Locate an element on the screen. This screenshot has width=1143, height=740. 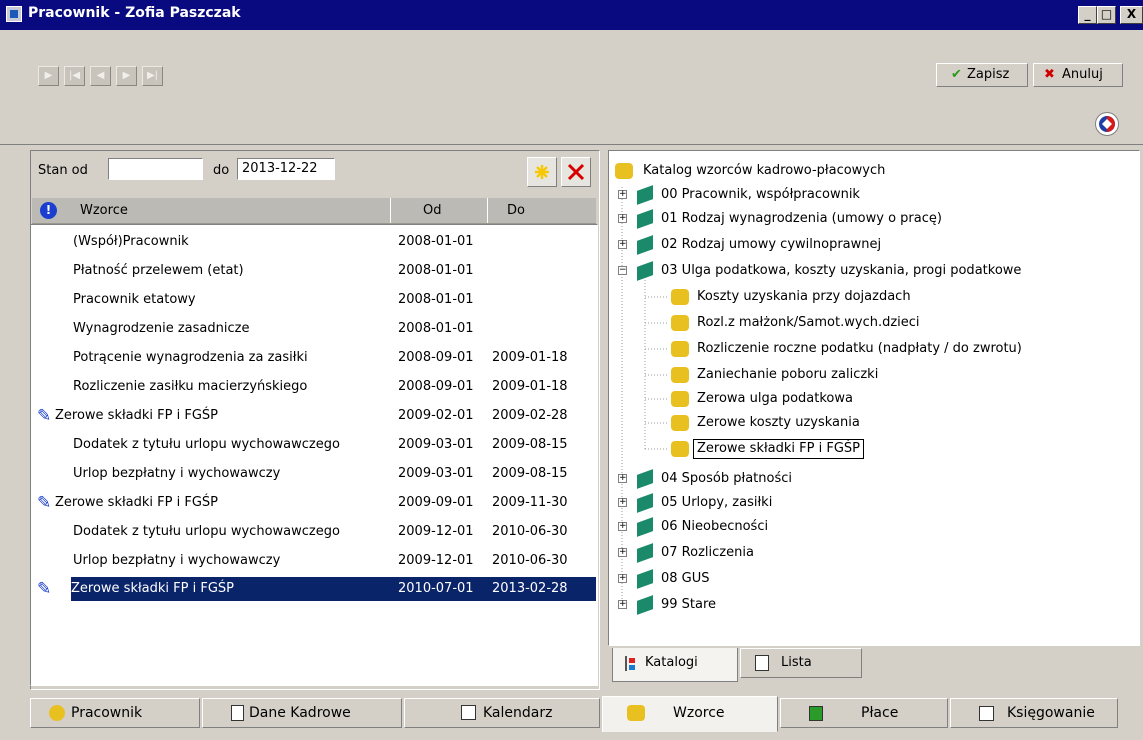
calculator-icon is located at coordinates (816, 713).